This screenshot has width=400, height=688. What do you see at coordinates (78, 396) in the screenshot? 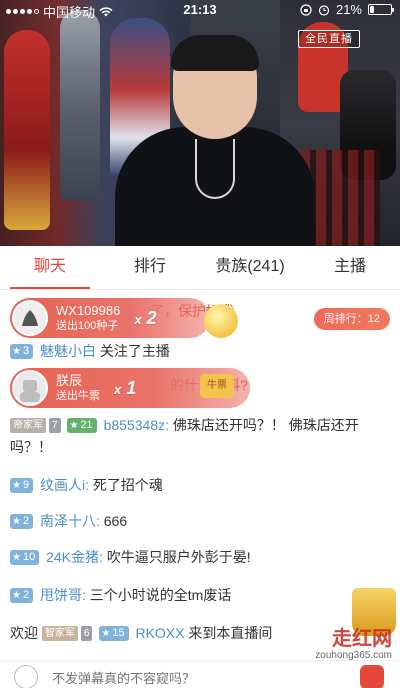
I see `gift-description: 送出牛票` at bounding box center [78, 396].